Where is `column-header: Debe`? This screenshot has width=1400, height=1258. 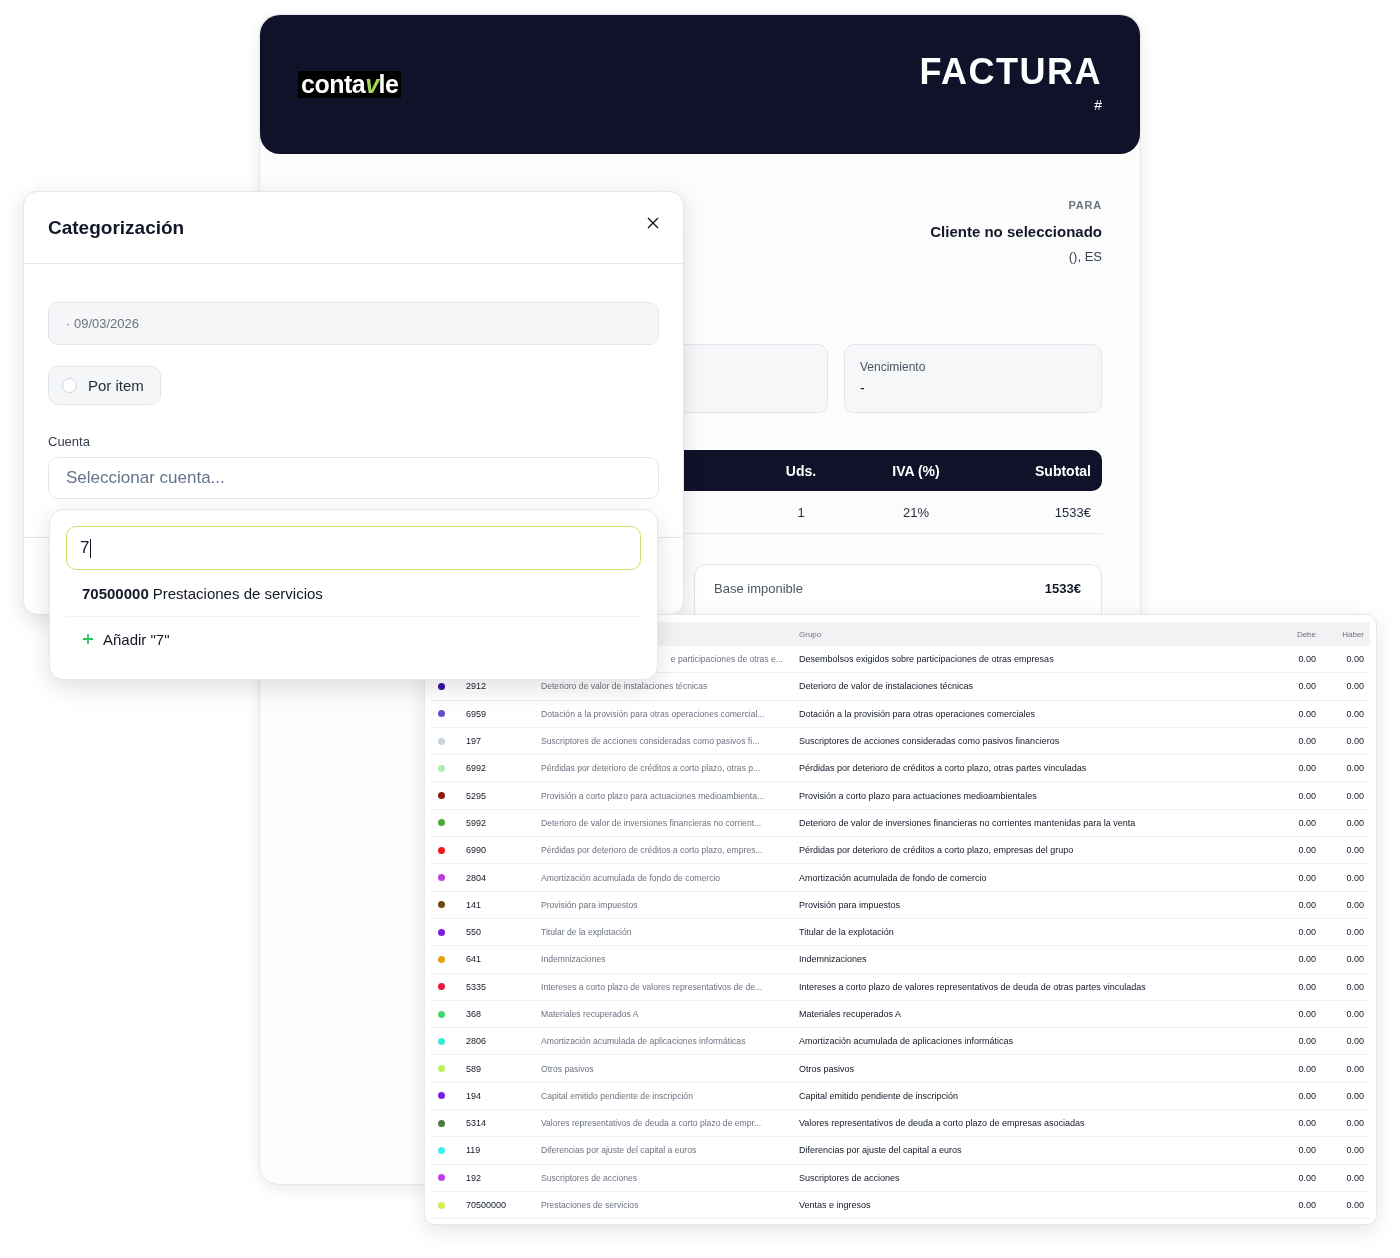
column-header: Debe is located at coordinates (1305, 634).